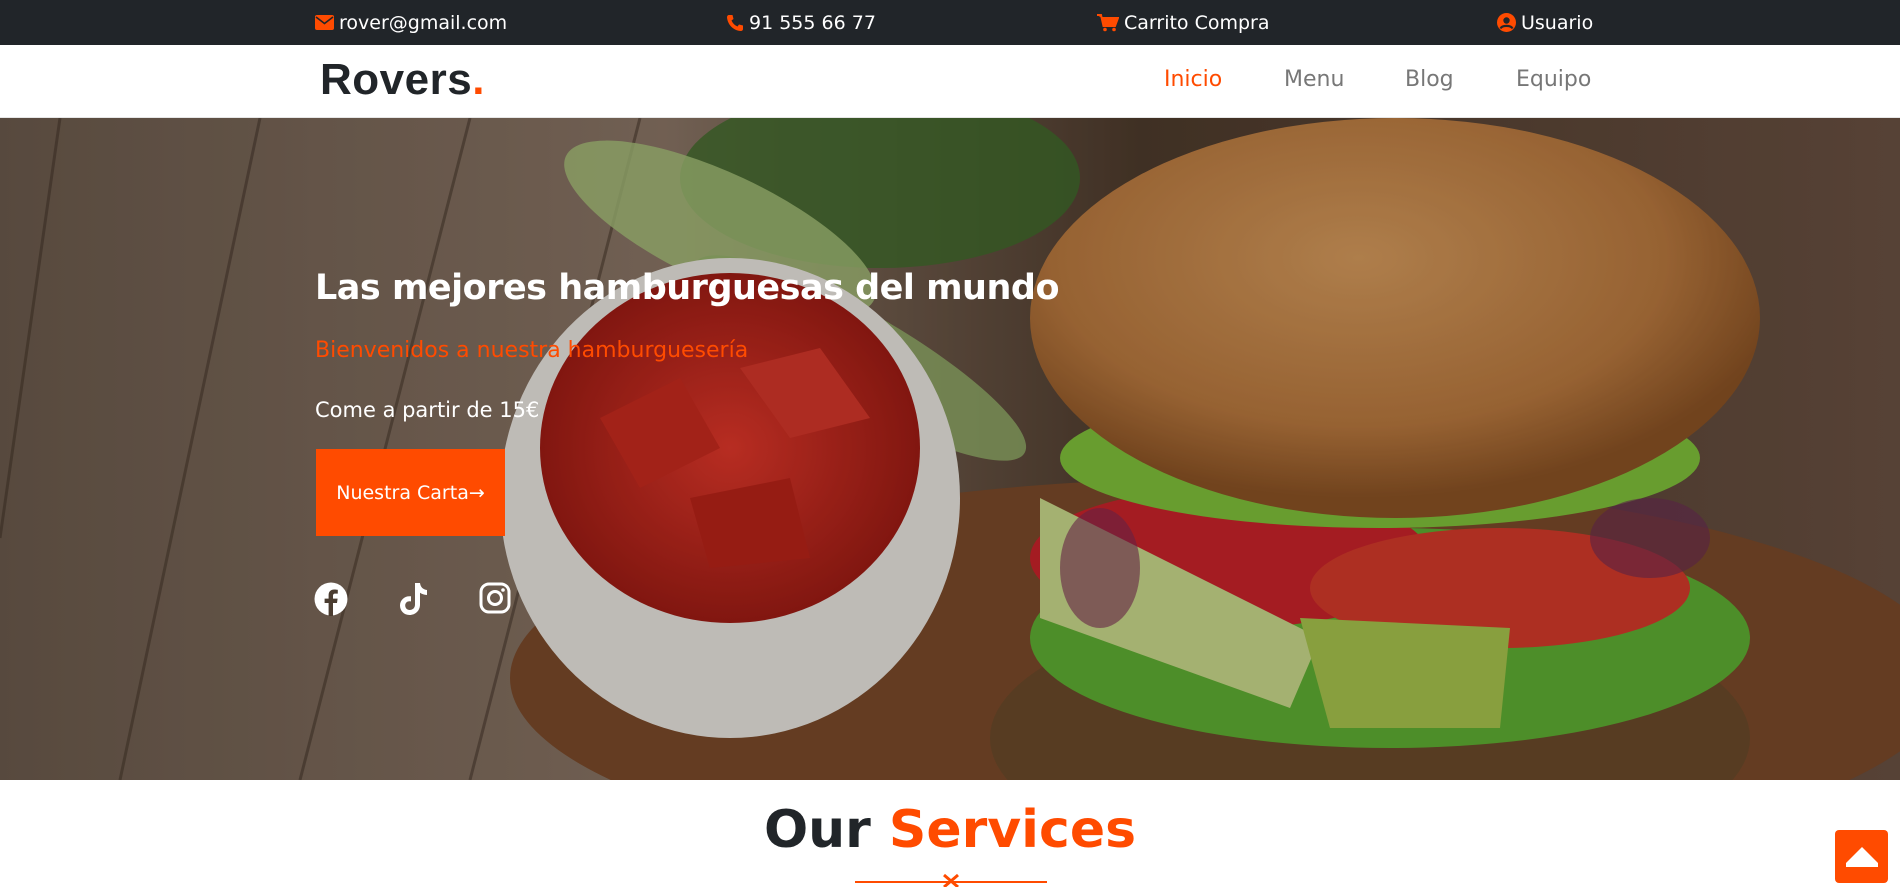 The width and height of the screenshot is (1900, 888). I want to click on main-navbar: Rovers. Inicio Menu Blog Equipo, so click(950, 81).